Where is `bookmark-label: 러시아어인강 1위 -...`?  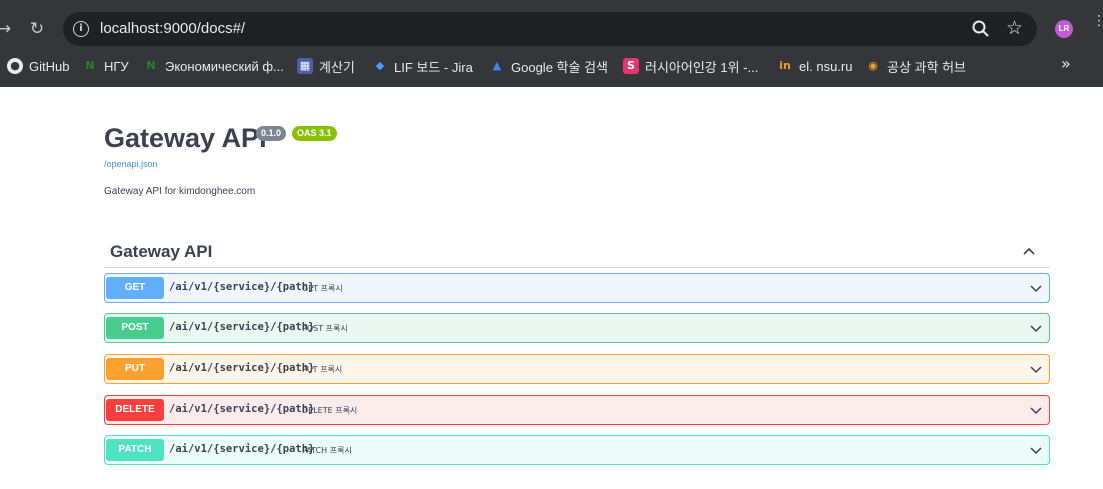
bookmark-label: 러시아어인강 1위 -... is located at coordinates (702, 67).